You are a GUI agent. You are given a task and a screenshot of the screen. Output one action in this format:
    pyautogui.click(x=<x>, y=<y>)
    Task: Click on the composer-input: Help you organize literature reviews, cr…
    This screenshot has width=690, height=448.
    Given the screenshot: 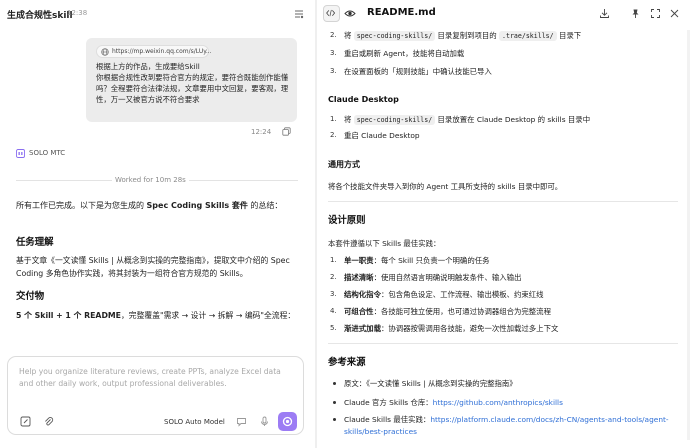 What is the action you would take?
    pyautogui.click(x=154, y=378)
    